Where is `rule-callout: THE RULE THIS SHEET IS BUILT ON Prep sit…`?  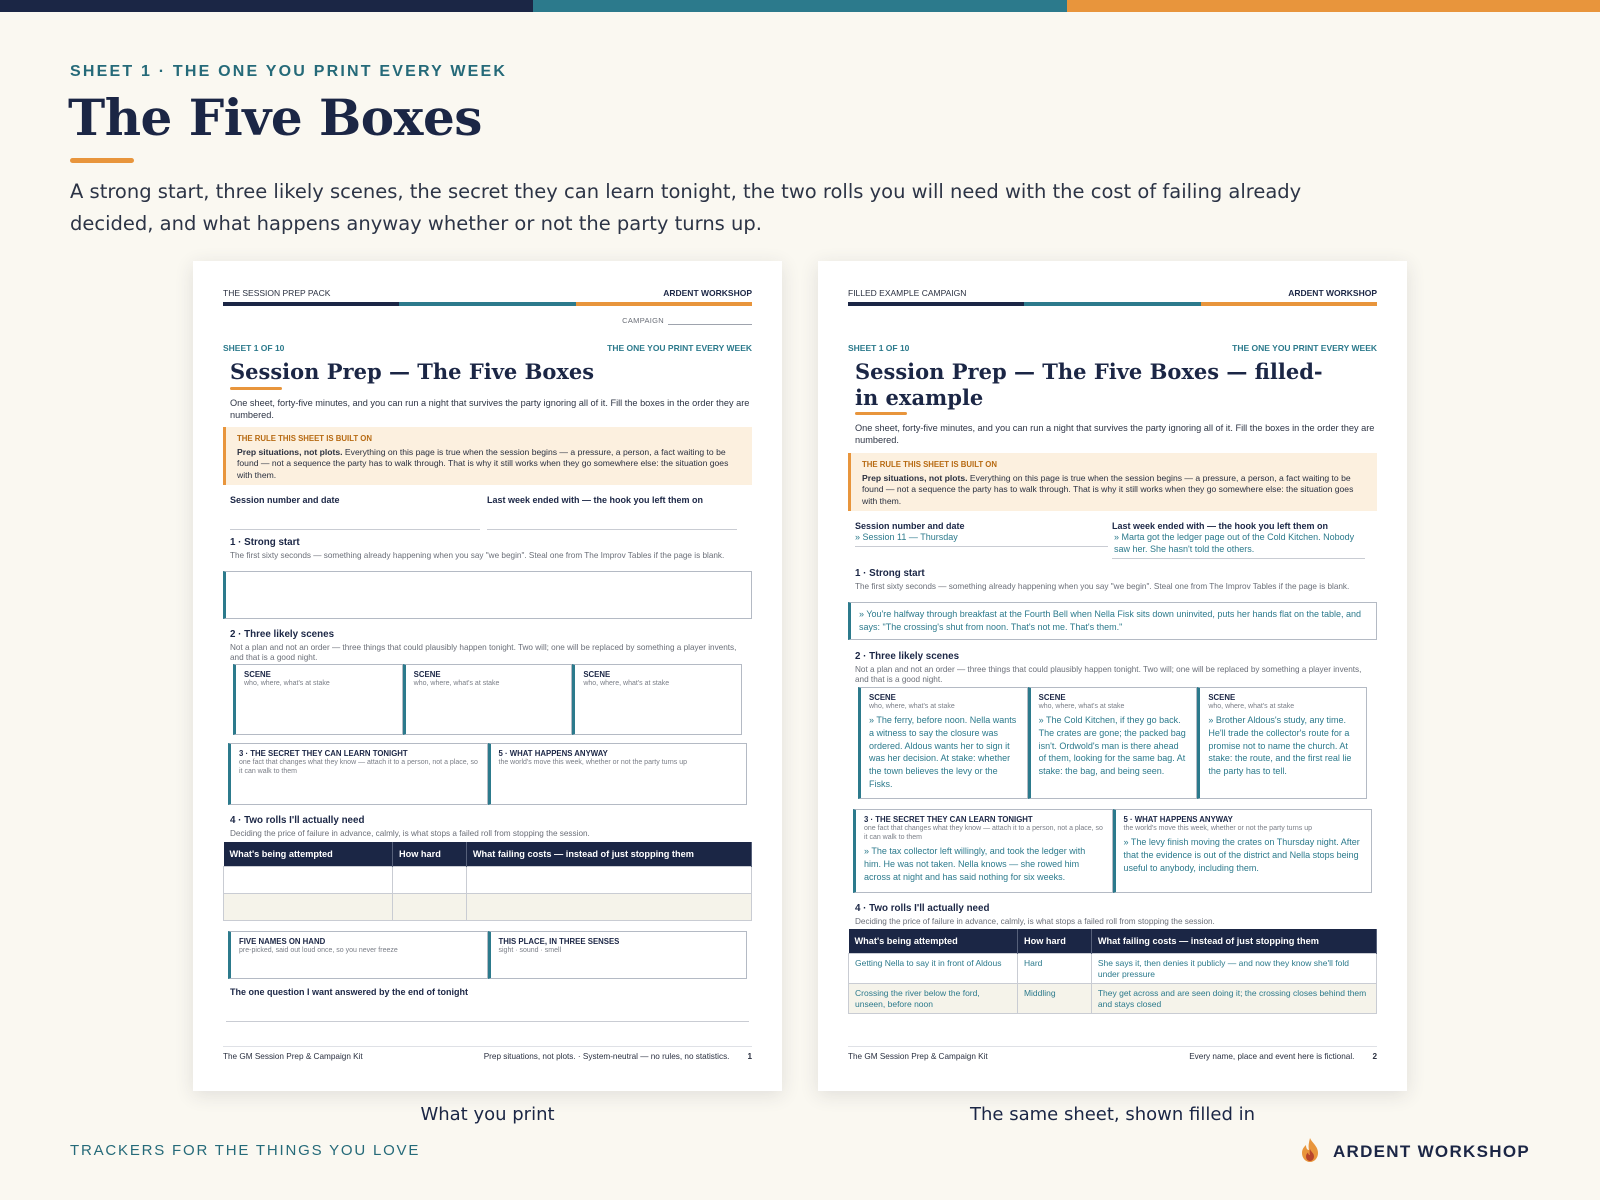 rule-callout: THE RULE THIS SHEET IS BUILT ON Prep sit… is located at coordinates (487, 456).